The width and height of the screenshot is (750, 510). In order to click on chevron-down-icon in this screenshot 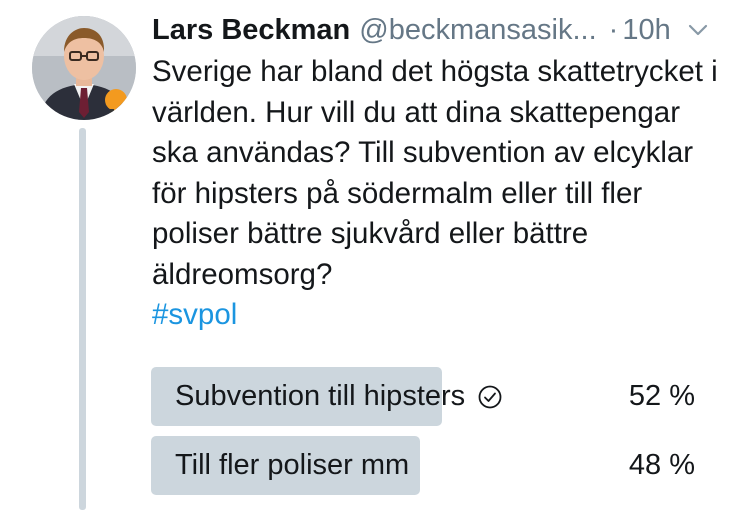, I will do `click(698, 30)`.